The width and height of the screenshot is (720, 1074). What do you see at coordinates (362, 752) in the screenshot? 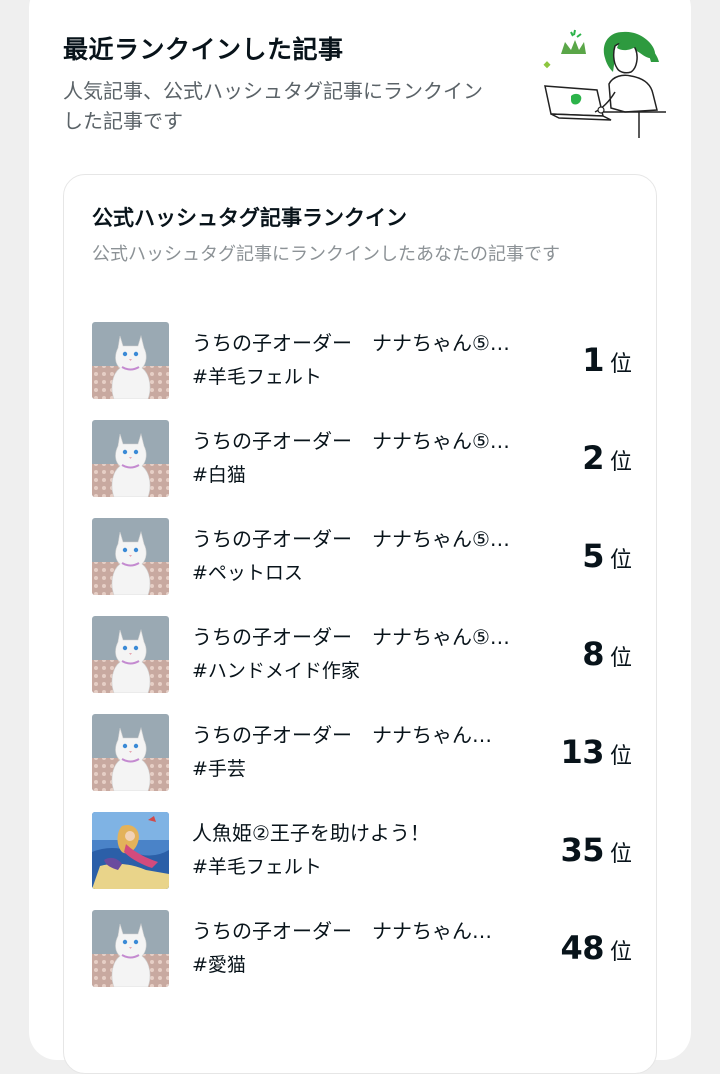
I see `ranking-item: うちの子オーダー ナナちゃん… #手芸 13 位` at bounding box center [362, 752].